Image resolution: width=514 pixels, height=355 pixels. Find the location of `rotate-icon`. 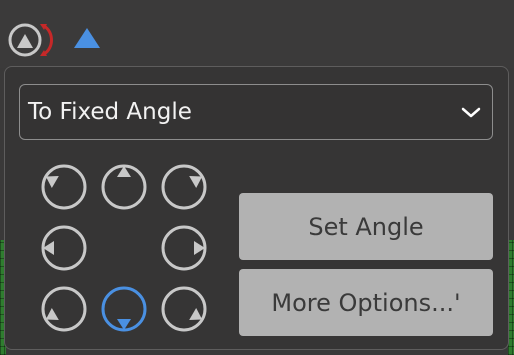

rotate-icon is located at coordinates (33, 40).